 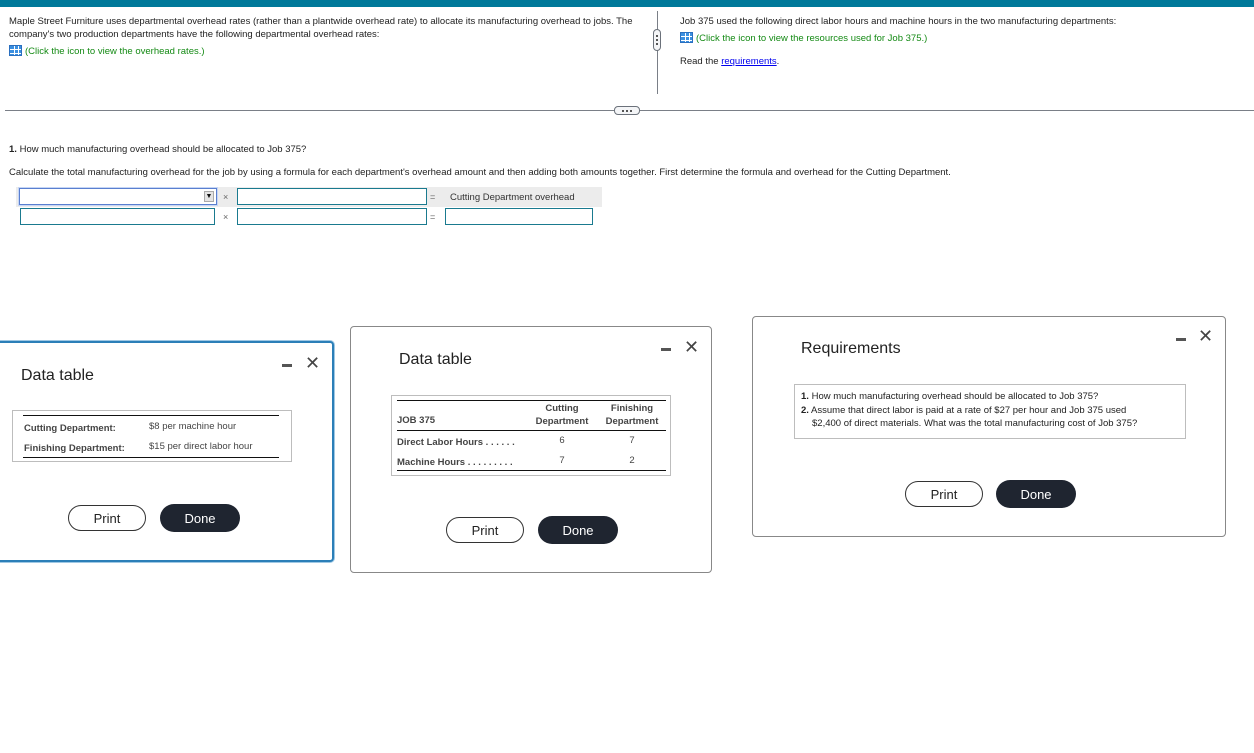 I want to click on requirements-link: requirements, so click(x=748, y=61).